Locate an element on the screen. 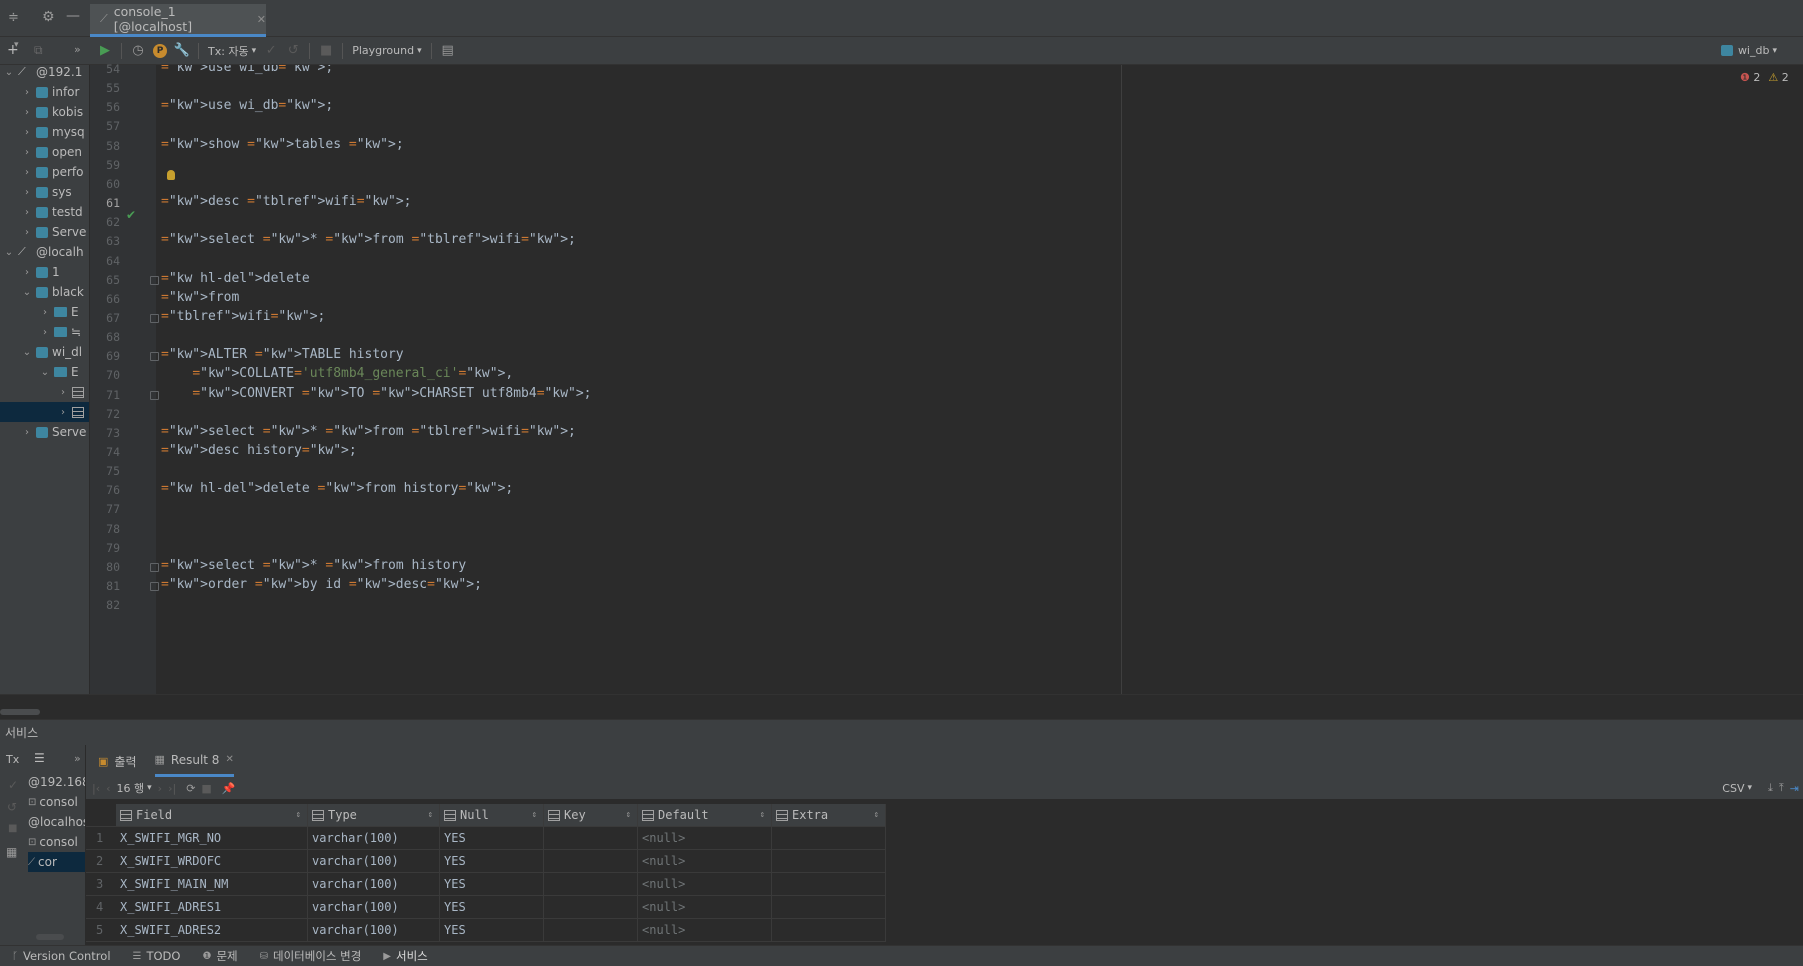 Image resolution: width=1803 pixels, height=966 pixels. row-count-dropdown: 16 행 ▾ is located at coordinates (134, 788).